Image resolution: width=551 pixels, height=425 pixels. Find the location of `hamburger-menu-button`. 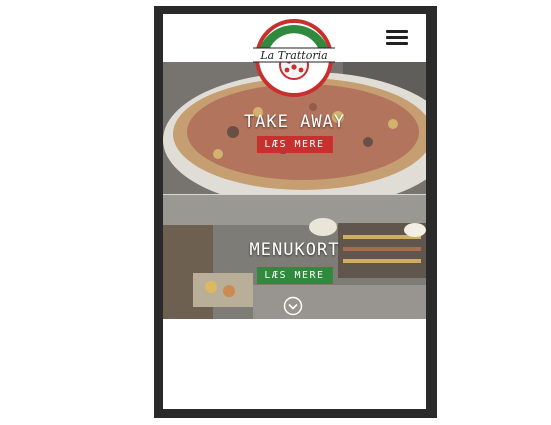

hamburger-menu-button is located at coordinates (397, 38).